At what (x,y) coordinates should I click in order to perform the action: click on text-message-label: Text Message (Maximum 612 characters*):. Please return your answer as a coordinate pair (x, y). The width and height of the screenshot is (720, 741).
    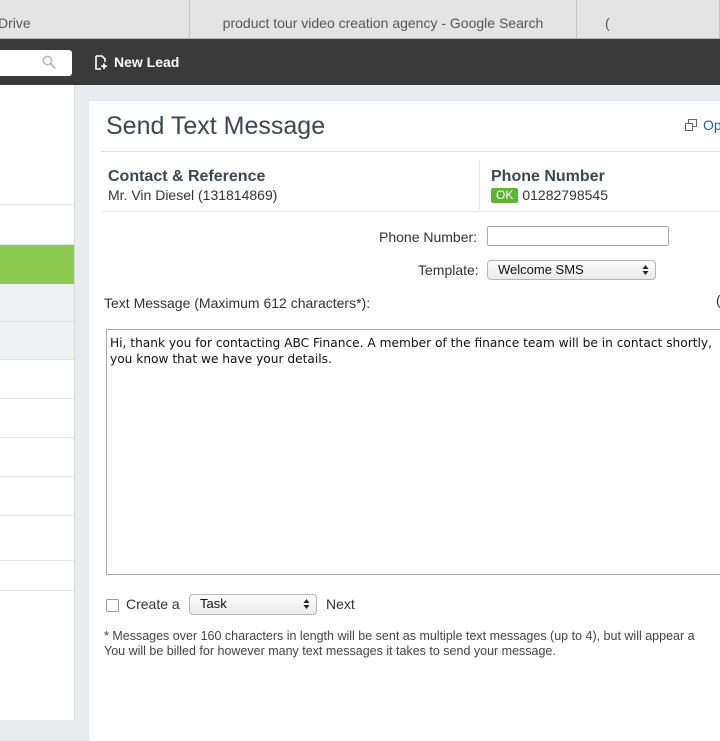
    Looking at the image, I should click on (237, 303).